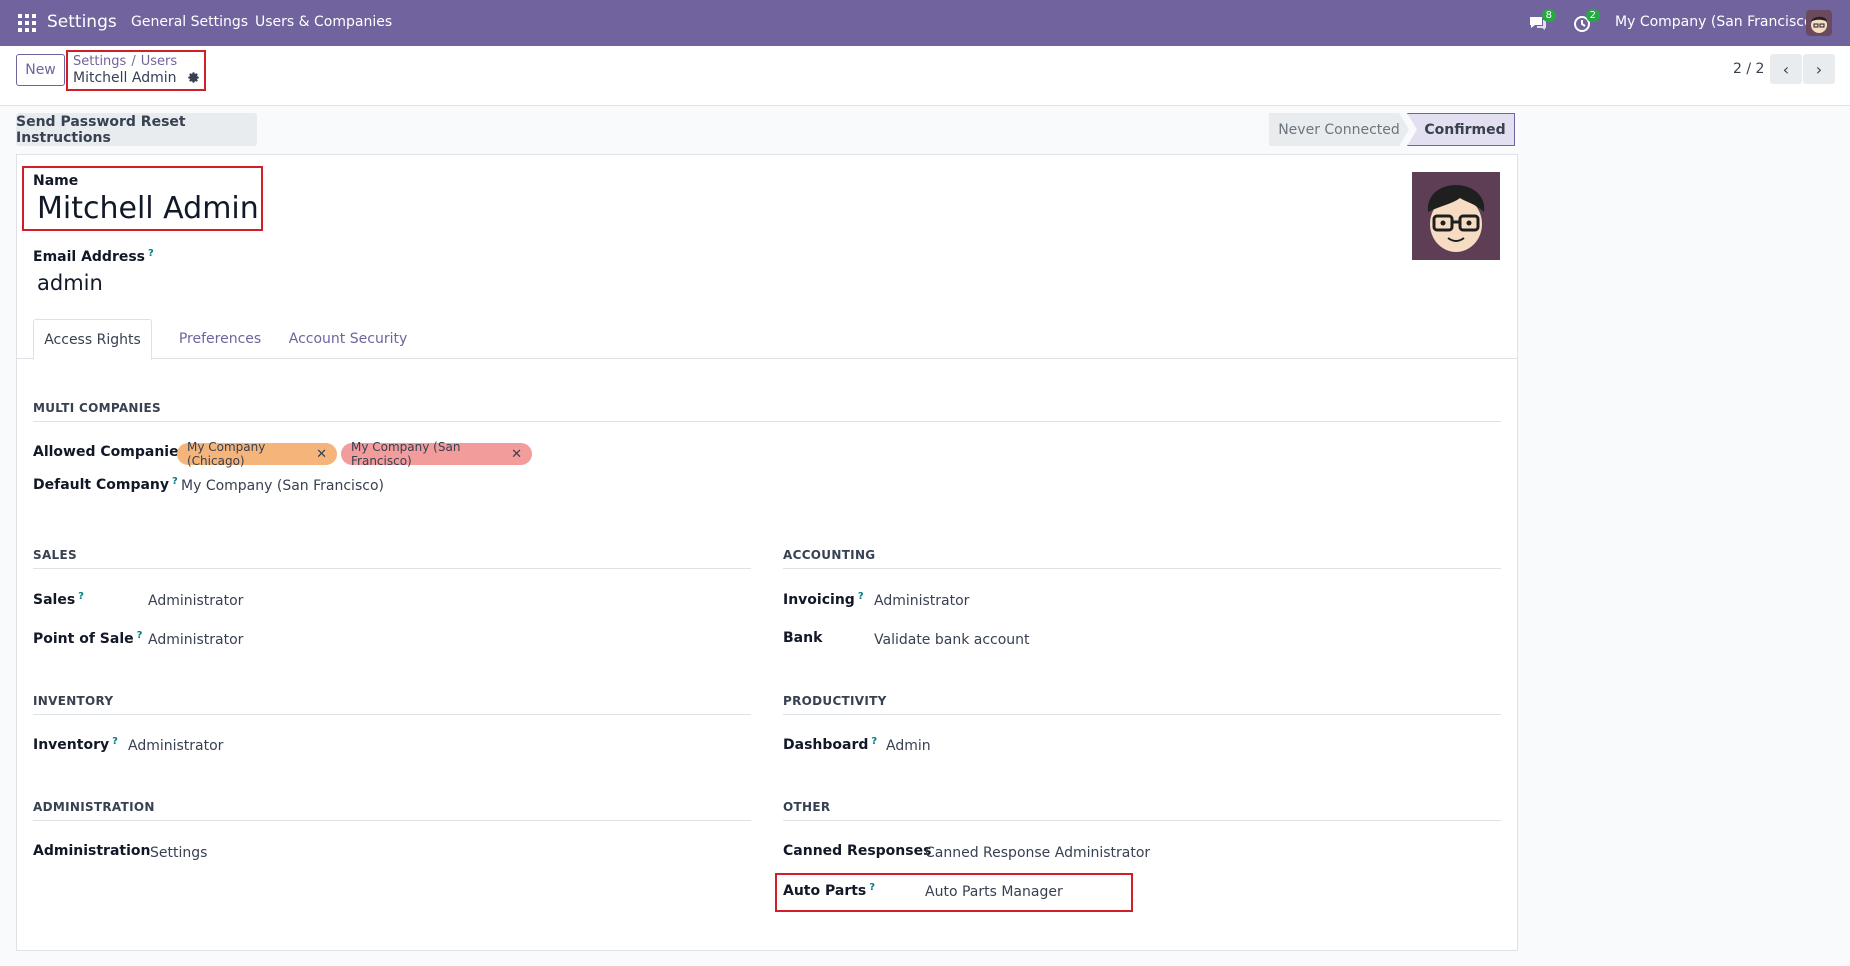 The height and width of the screenshot is (966, 1850). I want to click on invoicing-label-text: Invoicing, so click(819, 600).